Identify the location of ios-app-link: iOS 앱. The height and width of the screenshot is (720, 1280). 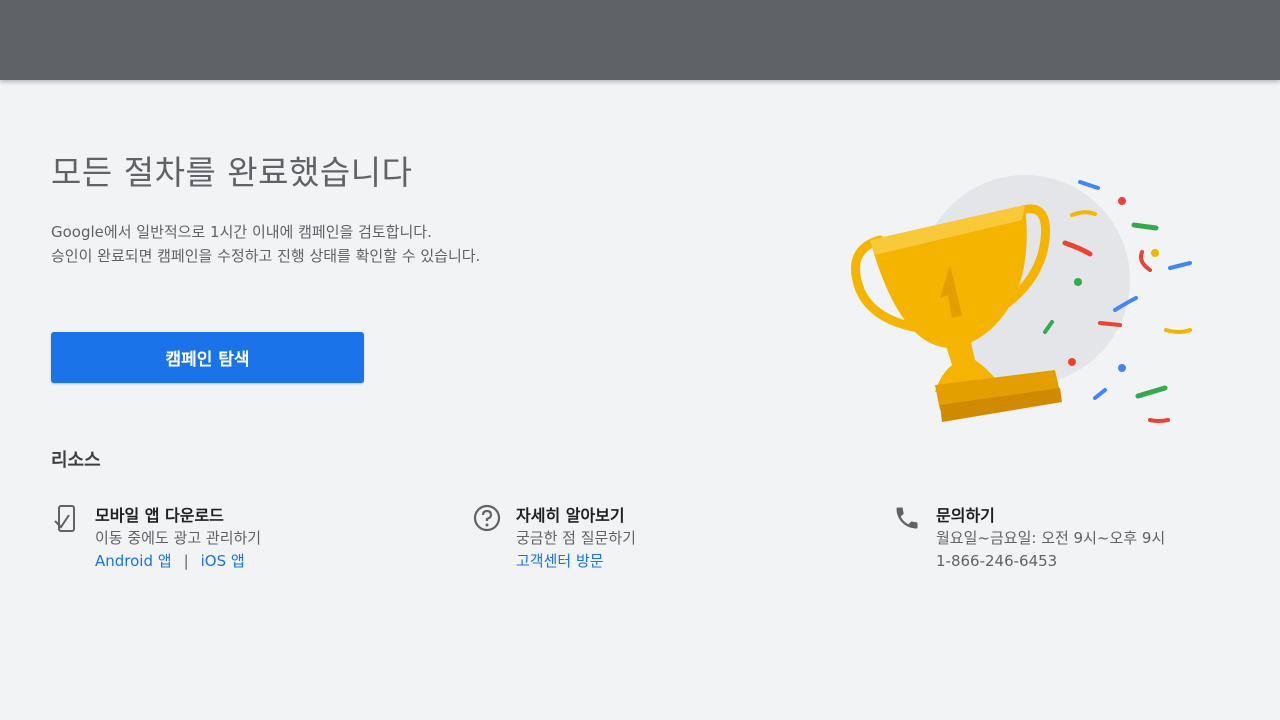
(223, 561).